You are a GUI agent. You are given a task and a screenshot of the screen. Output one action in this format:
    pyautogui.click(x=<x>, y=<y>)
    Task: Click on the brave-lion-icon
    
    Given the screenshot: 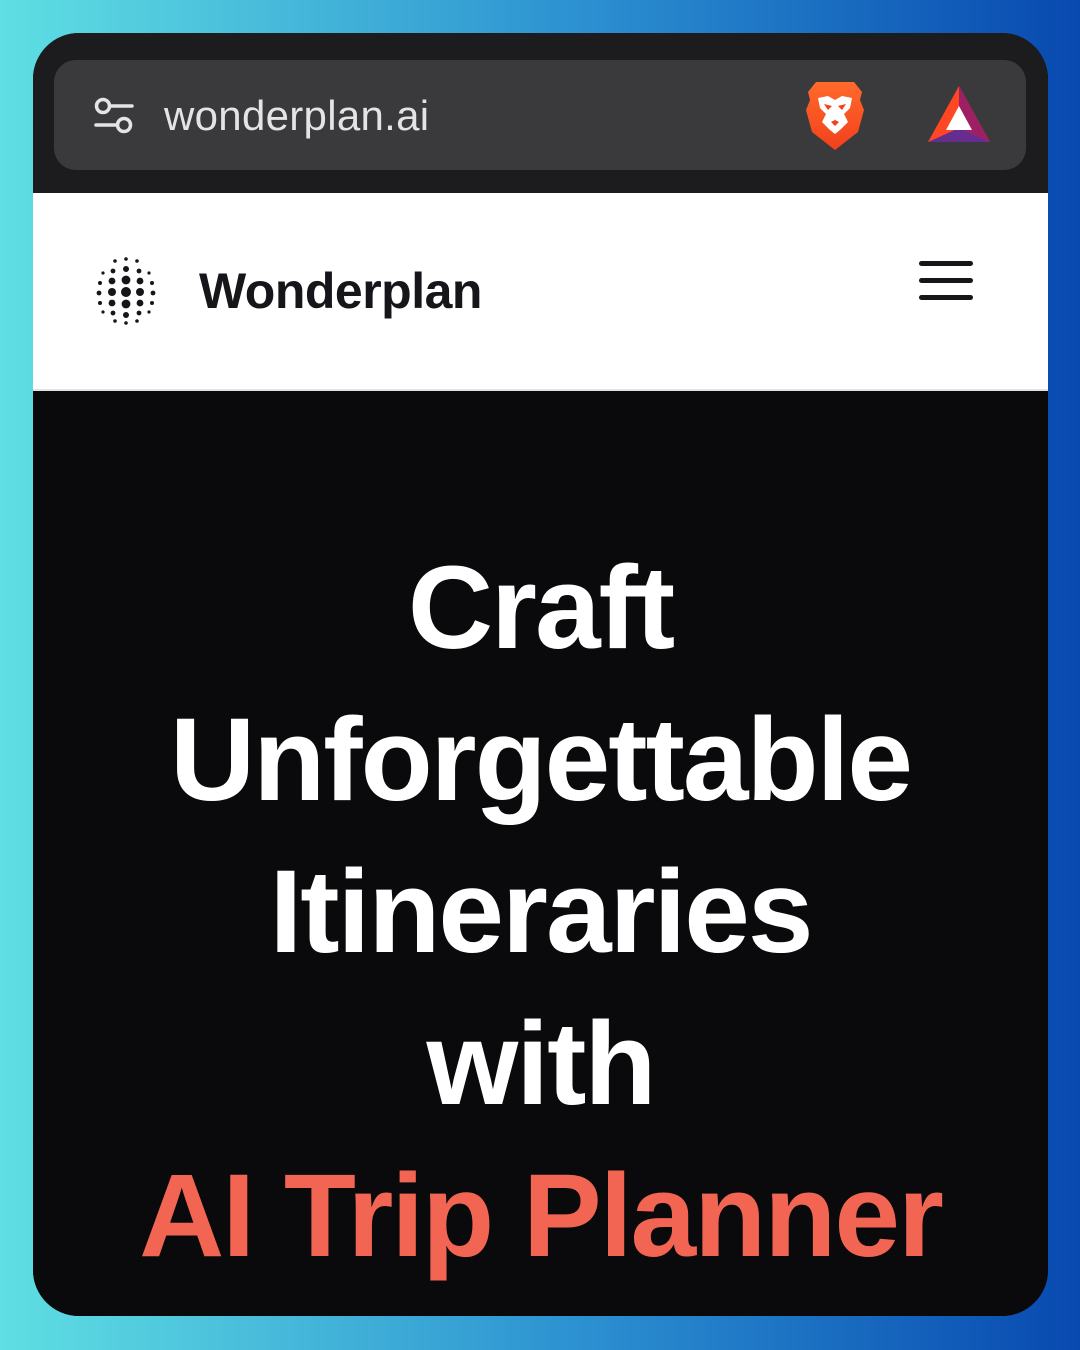 What is the action you would take?
    pyautogui.click(x=835, y=116)
    